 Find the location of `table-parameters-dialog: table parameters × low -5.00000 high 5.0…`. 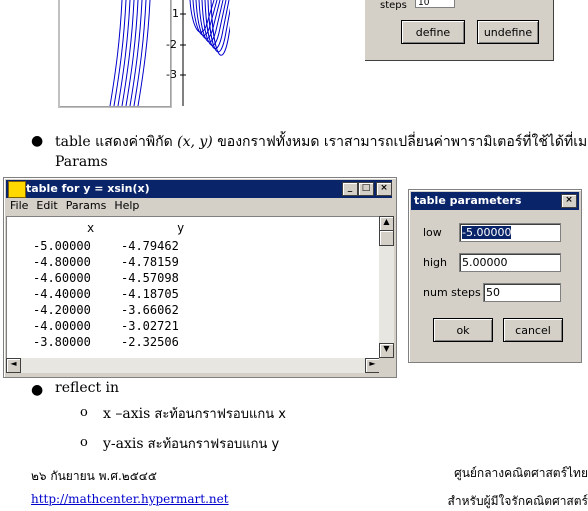

table-parameters-dialog: table parameters × low -5.00000 high 5.0… is located at coordinates (495, 276).